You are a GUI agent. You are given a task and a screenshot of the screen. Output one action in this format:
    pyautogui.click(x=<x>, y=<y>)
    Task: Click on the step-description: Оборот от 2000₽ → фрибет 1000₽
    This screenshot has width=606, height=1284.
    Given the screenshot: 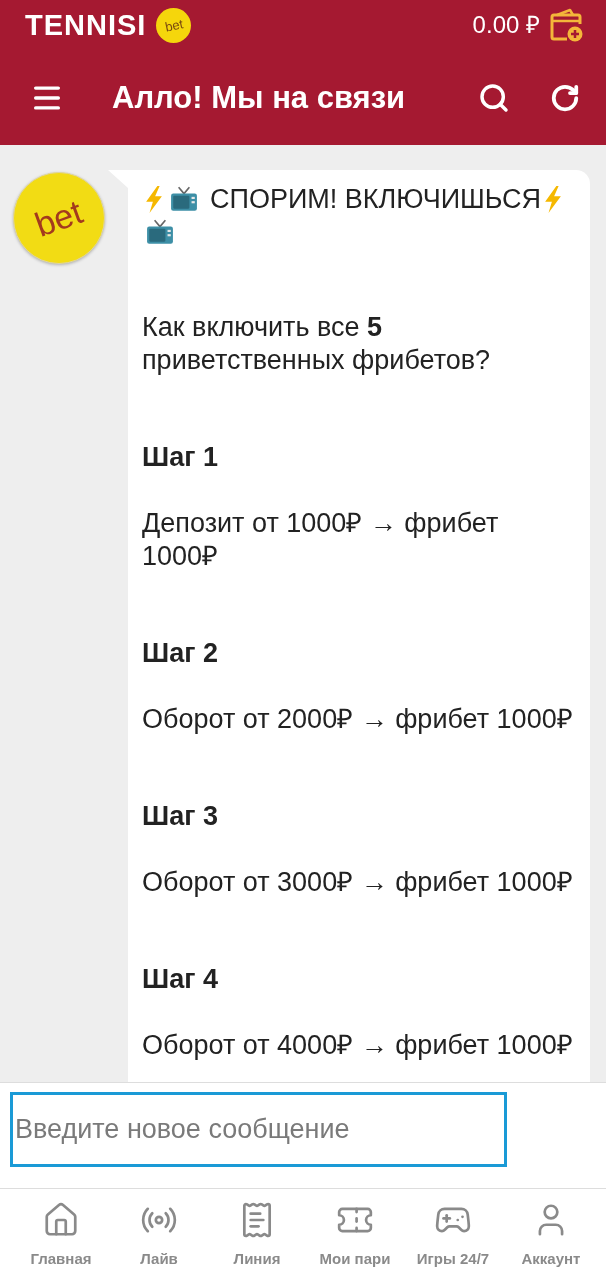 What is the action you would take?
    pyautogui.click(x=358, y=719)
    